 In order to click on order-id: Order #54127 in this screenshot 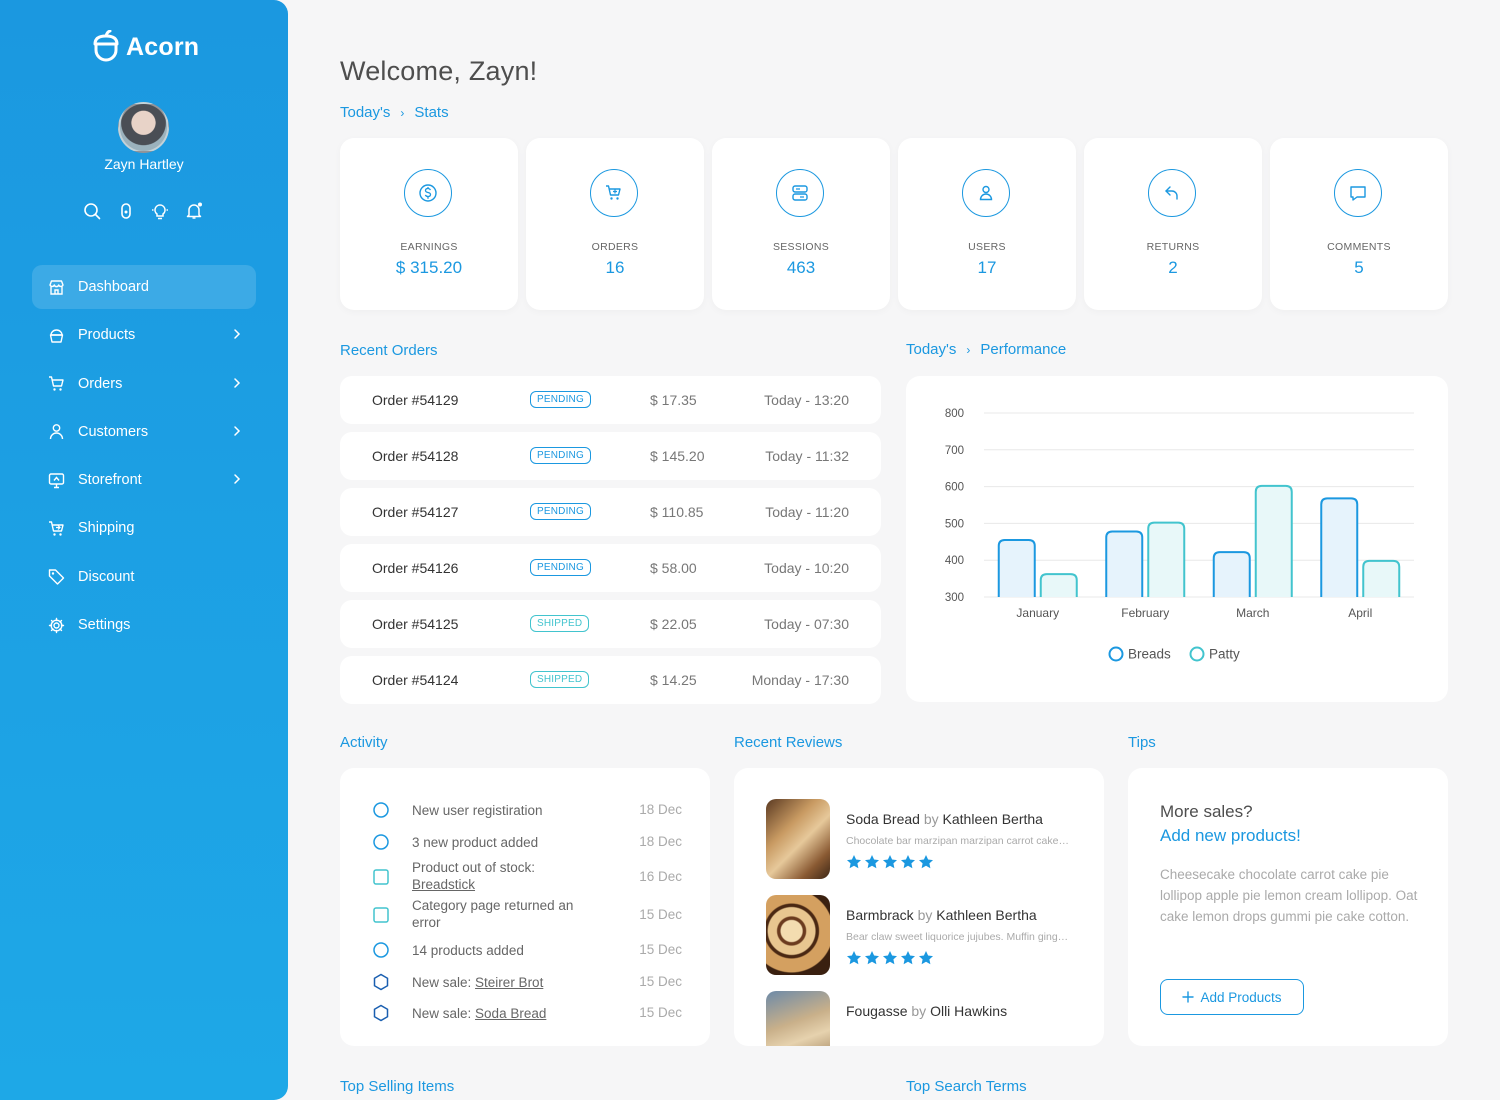, I will do `click(415, 512)`.